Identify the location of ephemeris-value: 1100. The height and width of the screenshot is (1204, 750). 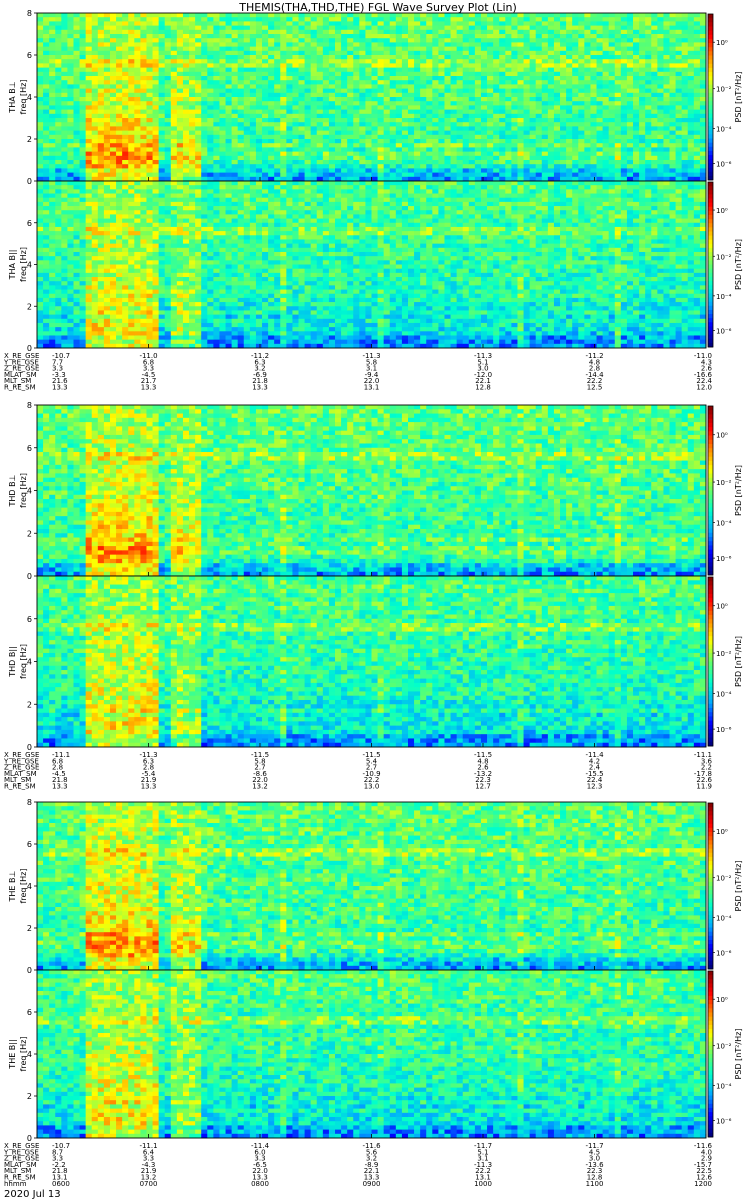
(595, 1184).